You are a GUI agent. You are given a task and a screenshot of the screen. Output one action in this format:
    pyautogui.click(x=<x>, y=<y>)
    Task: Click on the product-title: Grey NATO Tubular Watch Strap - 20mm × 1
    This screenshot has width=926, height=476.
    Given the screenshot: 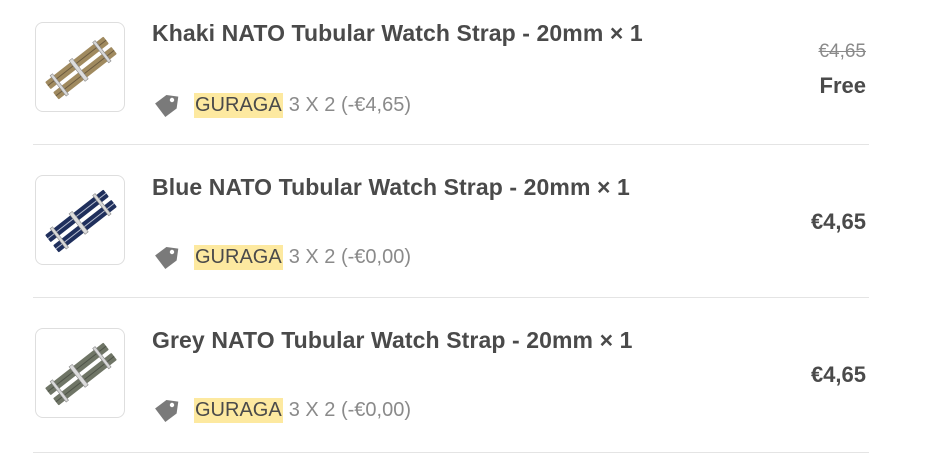 What is the action you would take?
    pyautogui.click(x=392, y=340)
    